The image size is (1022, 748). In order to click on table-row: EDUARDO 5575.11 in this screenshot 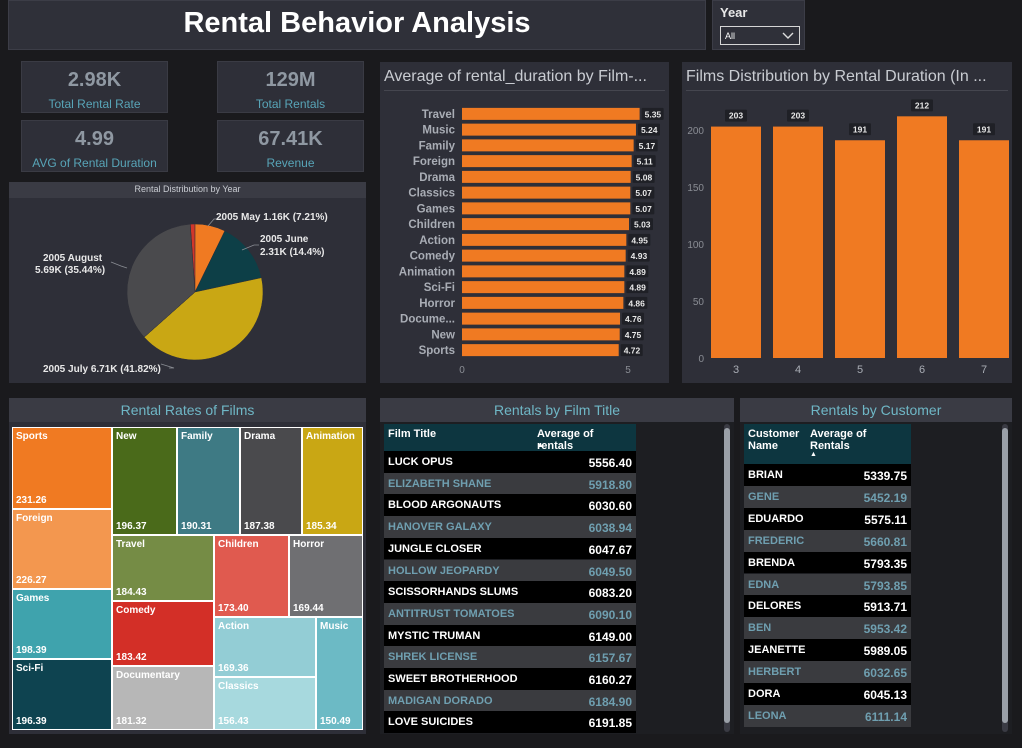, I will do `click(827, 518)`.